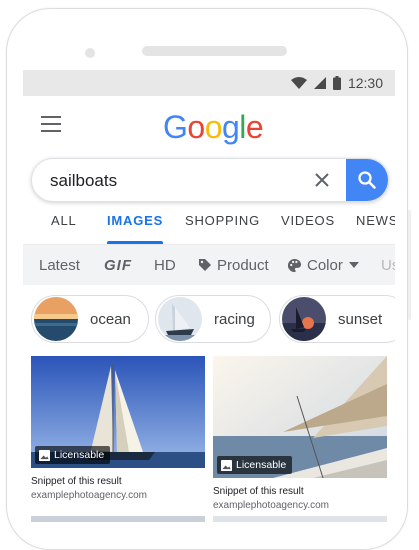 This screenshot has height=550, width=419. I want to click on chip-ocean: ocean, so click(90, 319).